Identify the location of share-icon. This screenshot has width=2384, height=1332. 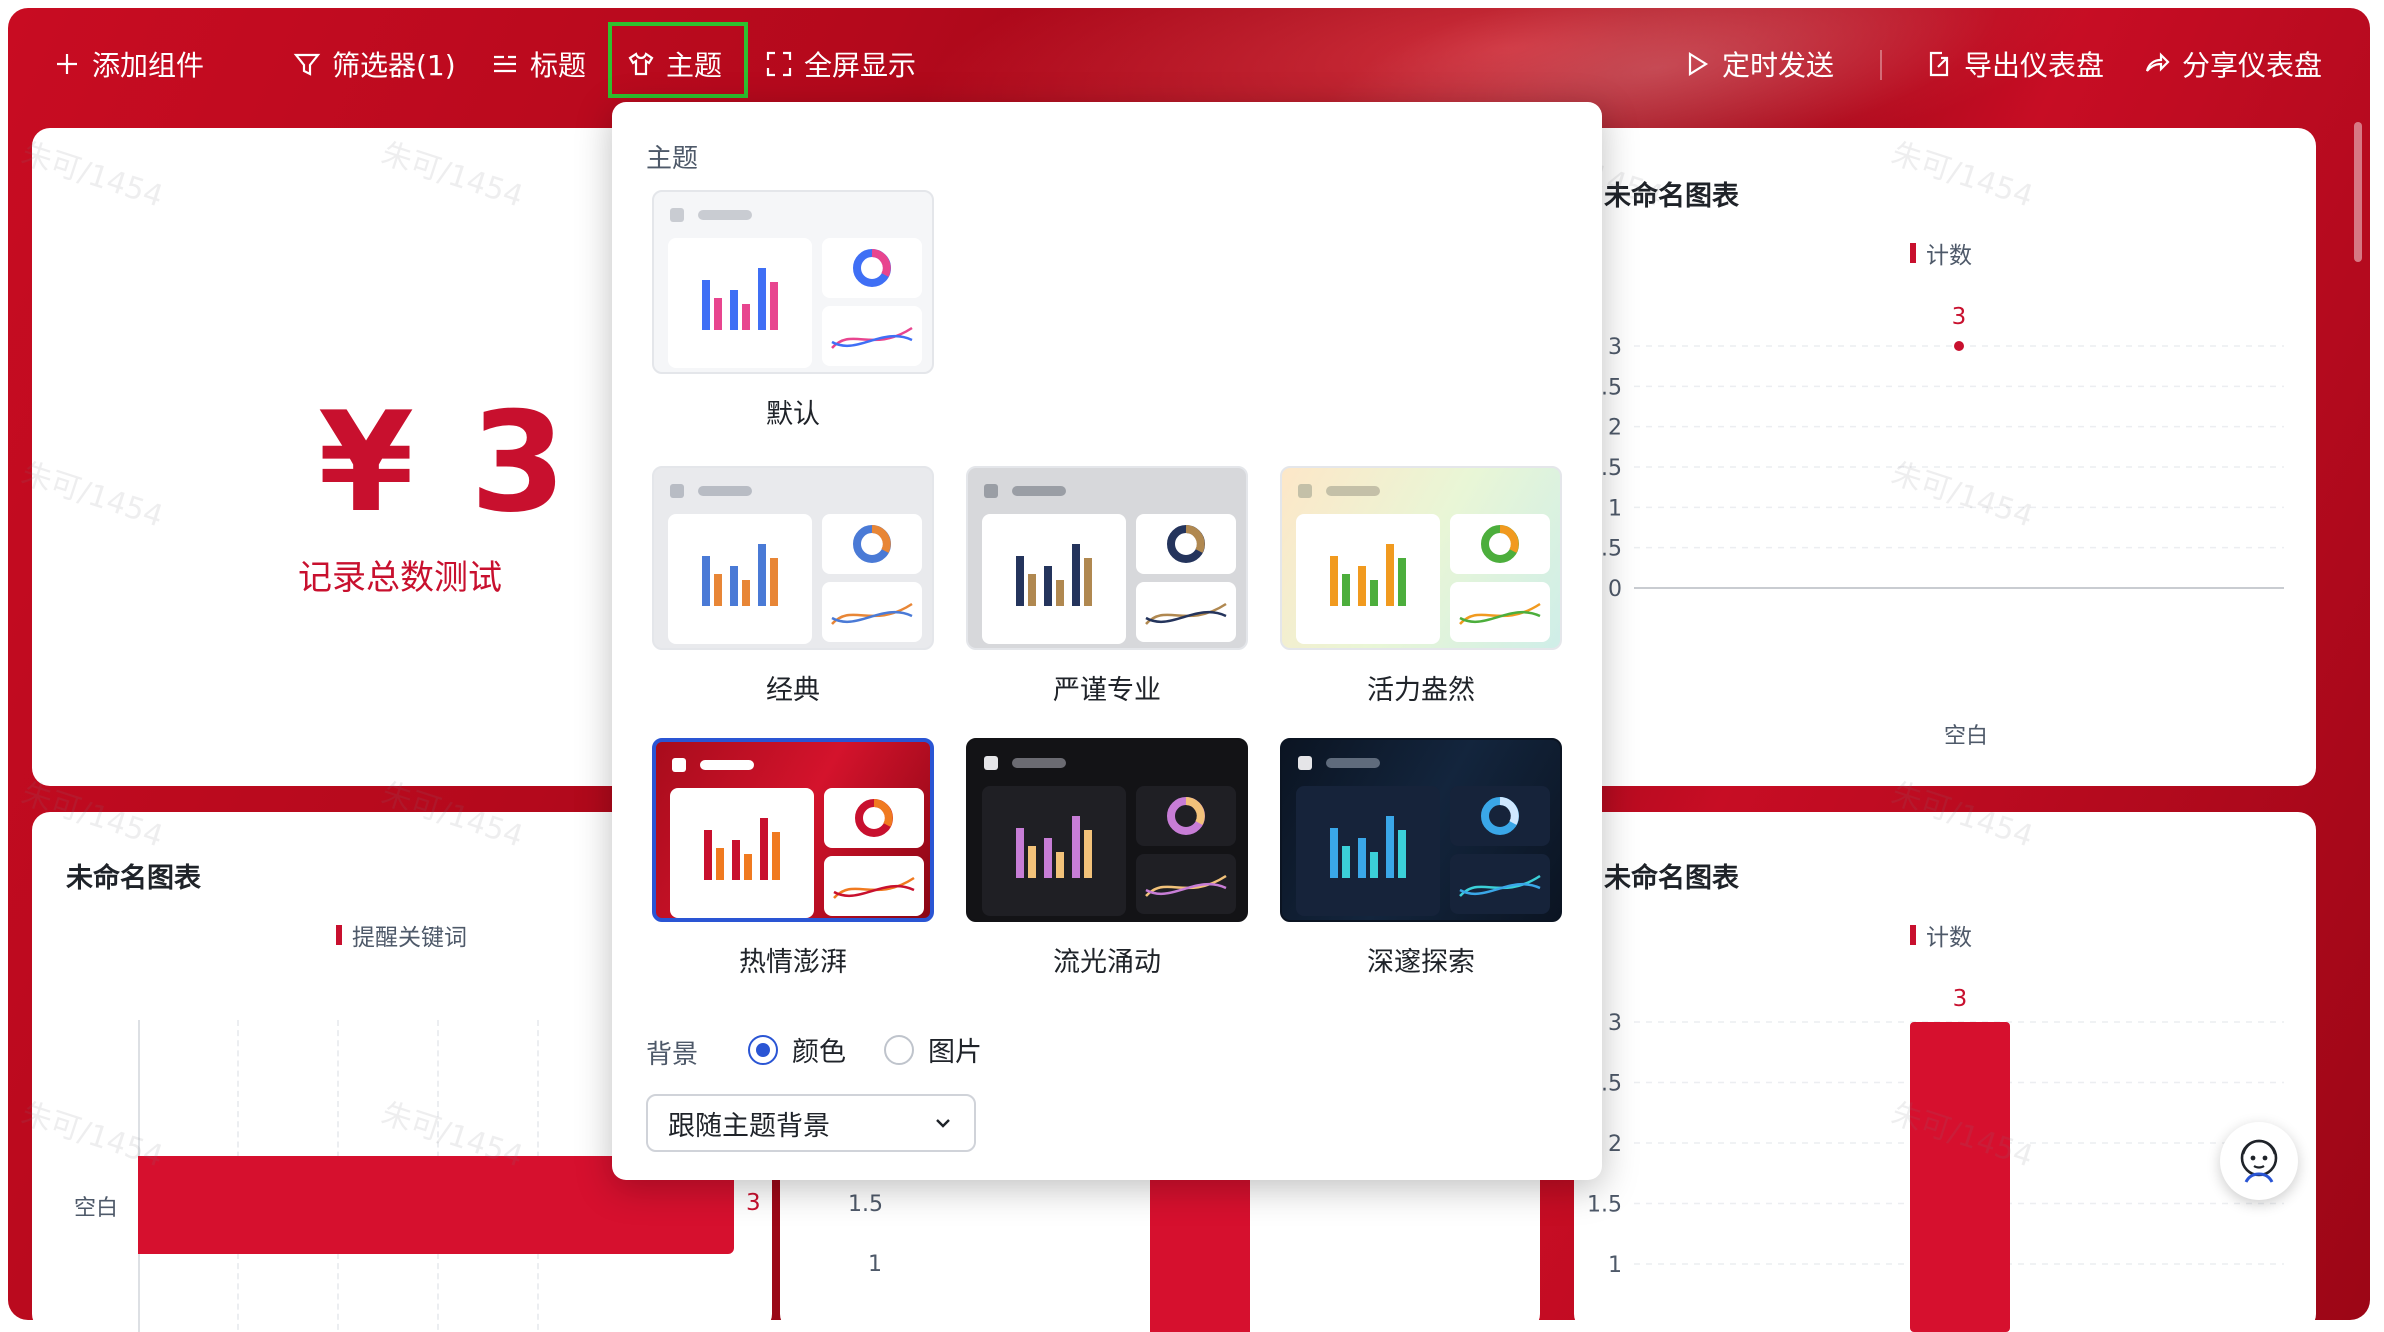
(2157, 62).